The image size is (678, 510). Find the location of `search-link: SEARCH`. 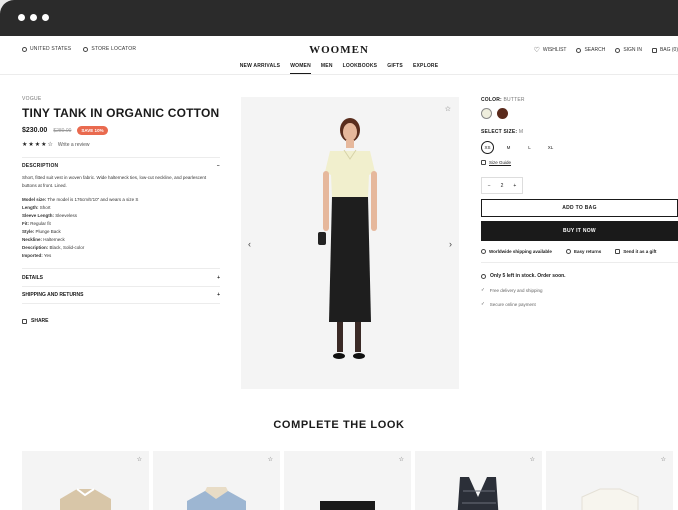

search-link: SEARCH is located at coordinates (590, 50).